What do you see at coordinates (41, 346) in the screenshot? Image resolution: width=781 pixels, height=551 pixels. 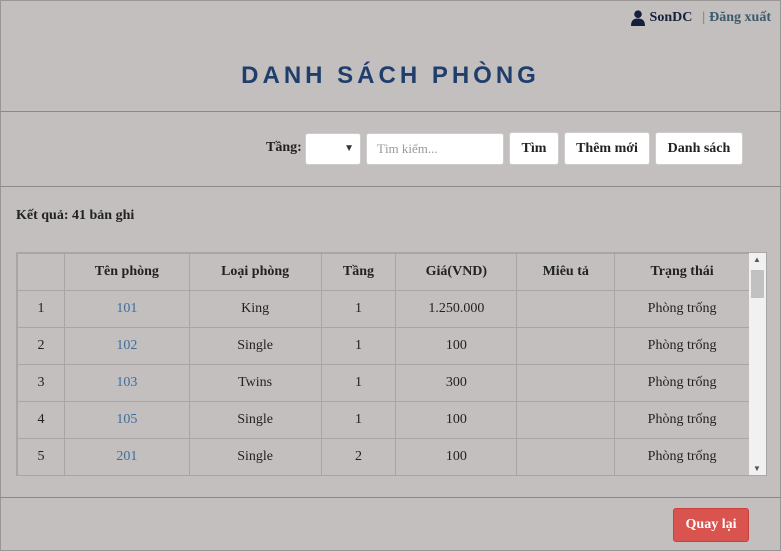 I see `row-index: 2` at bounding box center [41, 346].